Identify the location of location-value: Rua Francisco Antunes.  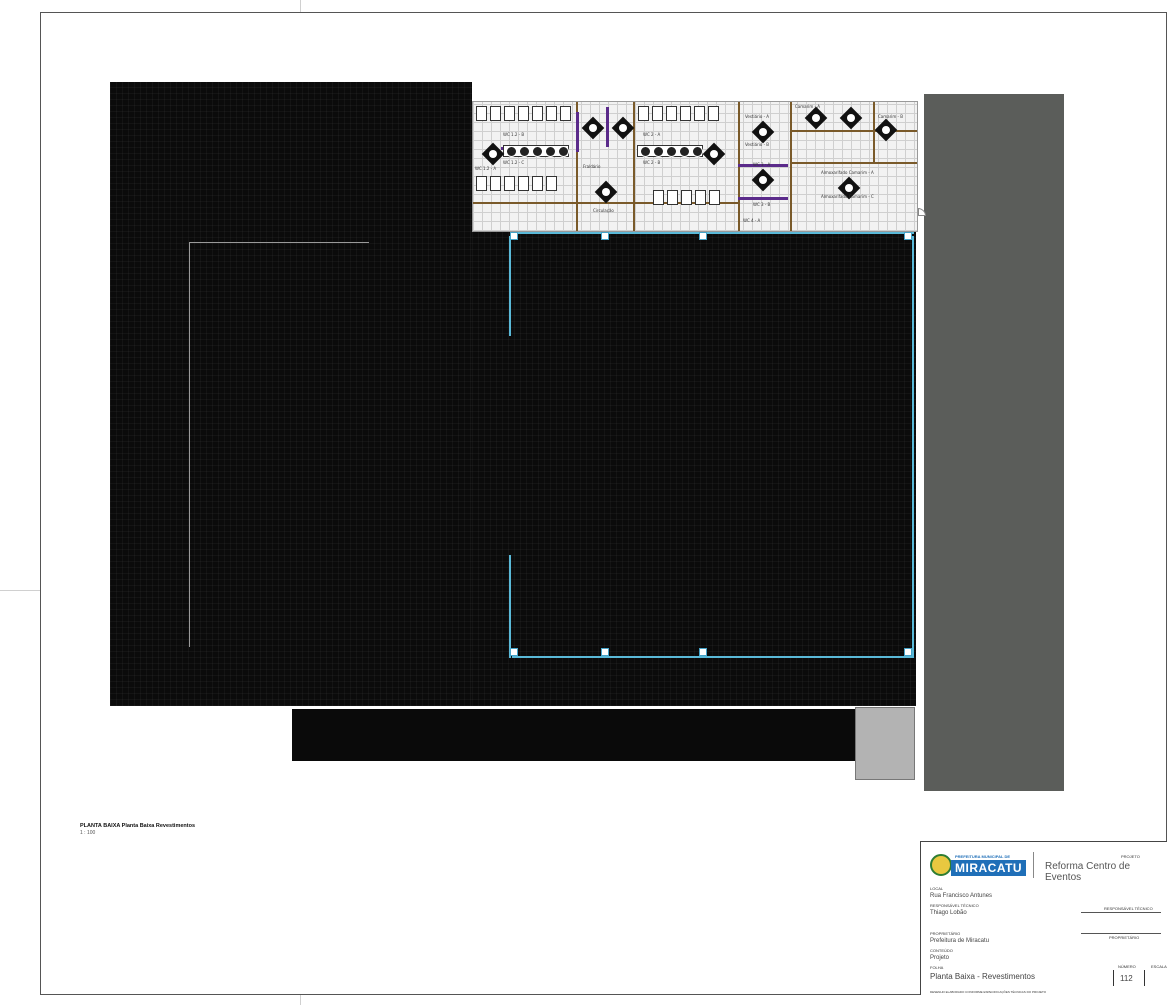
(961, 896).